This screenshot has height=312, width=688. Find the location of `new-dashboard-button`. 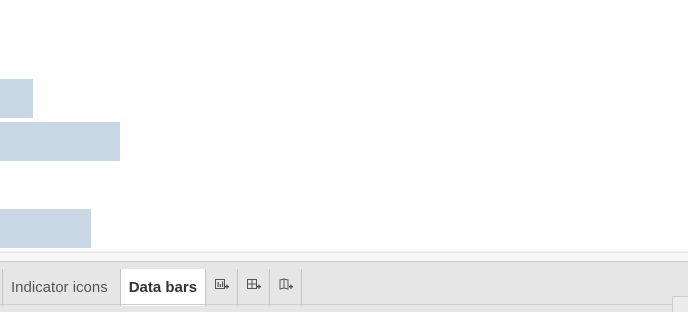

new-dashboard-button is located at coordinates (254, 287).